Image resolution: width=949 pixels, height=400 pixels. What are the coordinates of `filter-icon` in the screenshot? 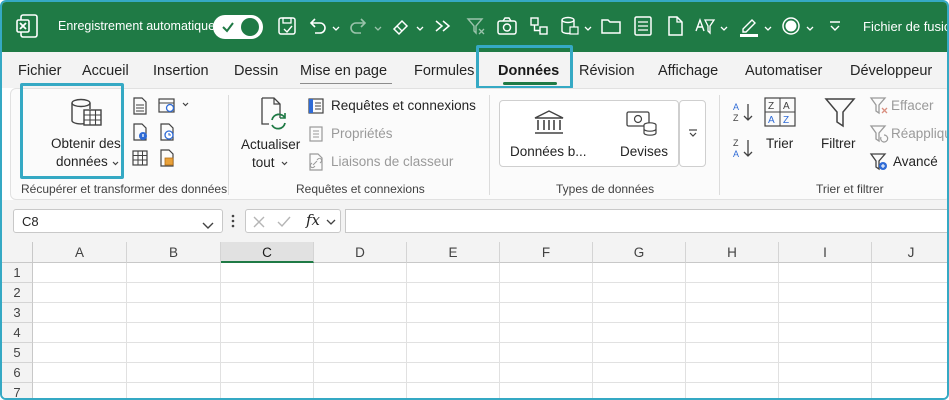 It's located at (840, 113).